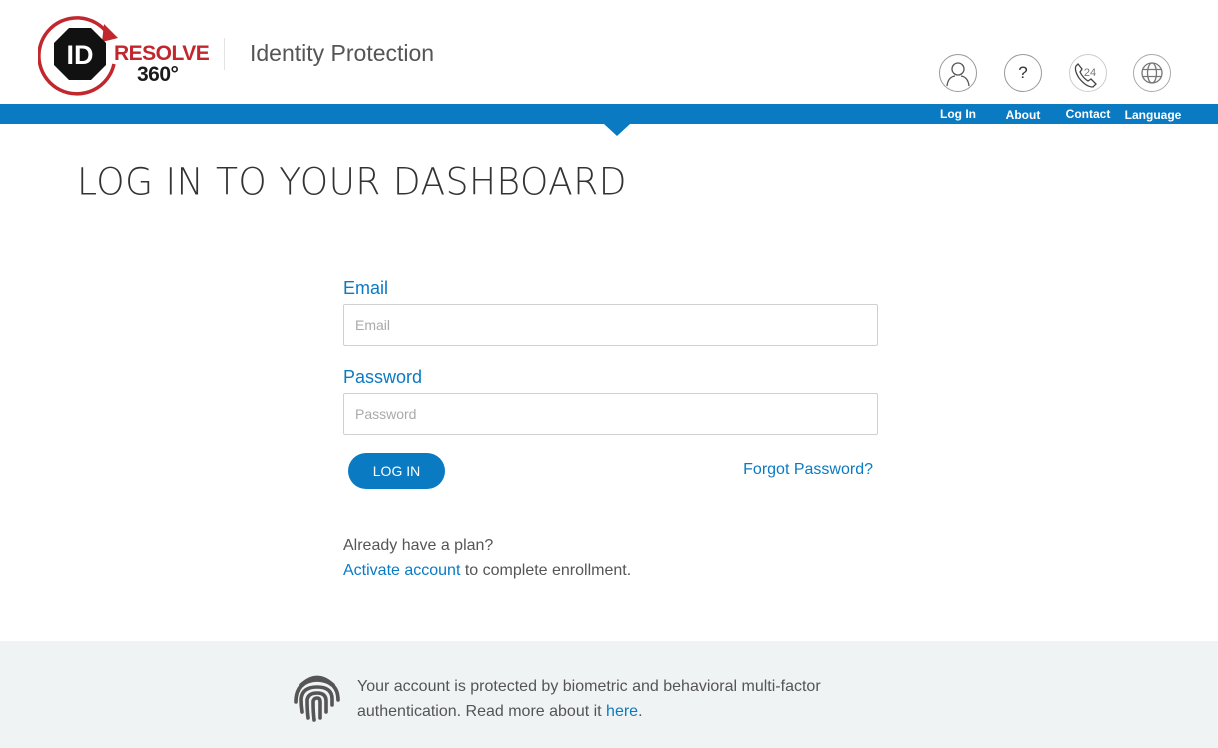 This screenshot has height=748, width=1218. I want to click on nav-about-link: About, so click(1023, 115).